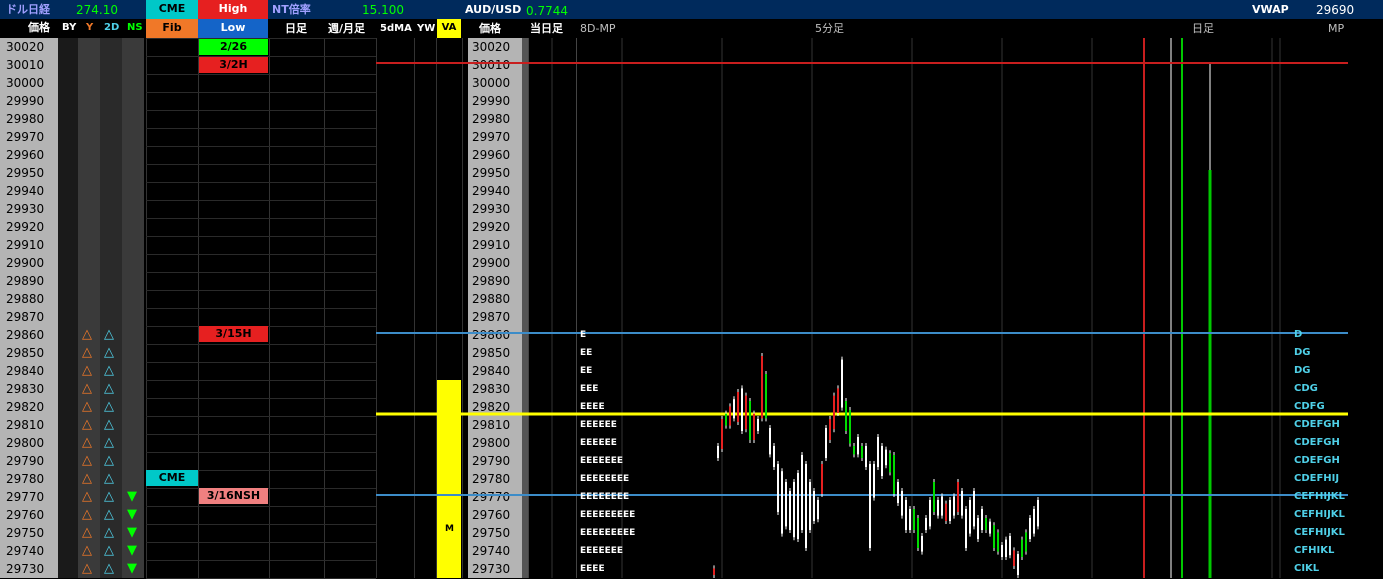  I want to click on badge-cme-marker: CME, so click(172, 478).